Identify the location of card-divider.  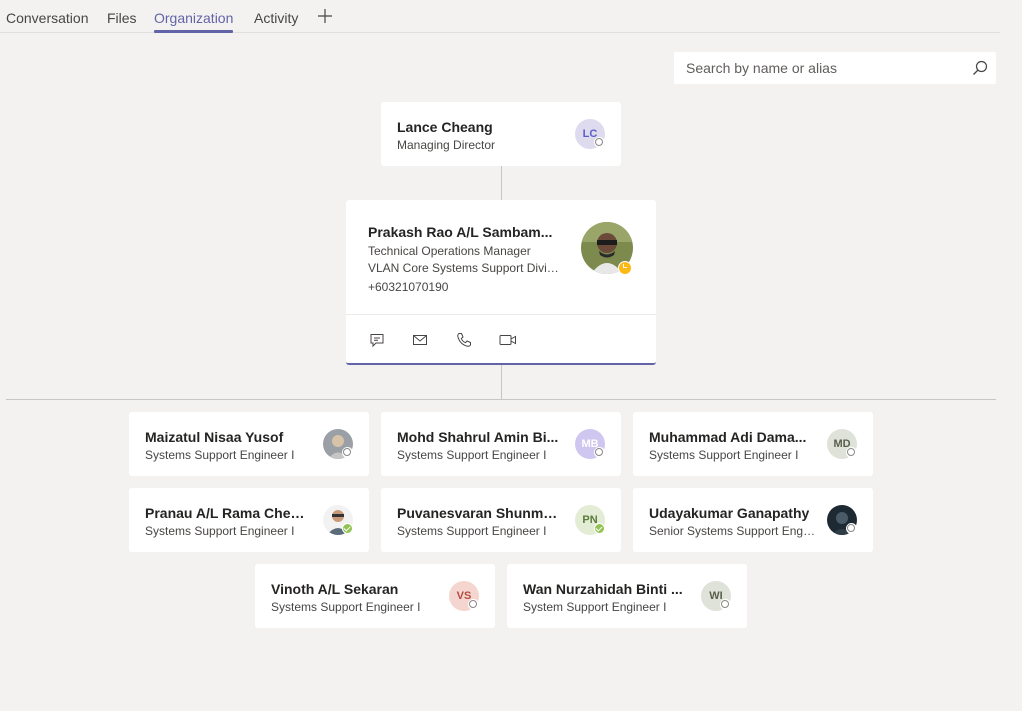
(501, 314).